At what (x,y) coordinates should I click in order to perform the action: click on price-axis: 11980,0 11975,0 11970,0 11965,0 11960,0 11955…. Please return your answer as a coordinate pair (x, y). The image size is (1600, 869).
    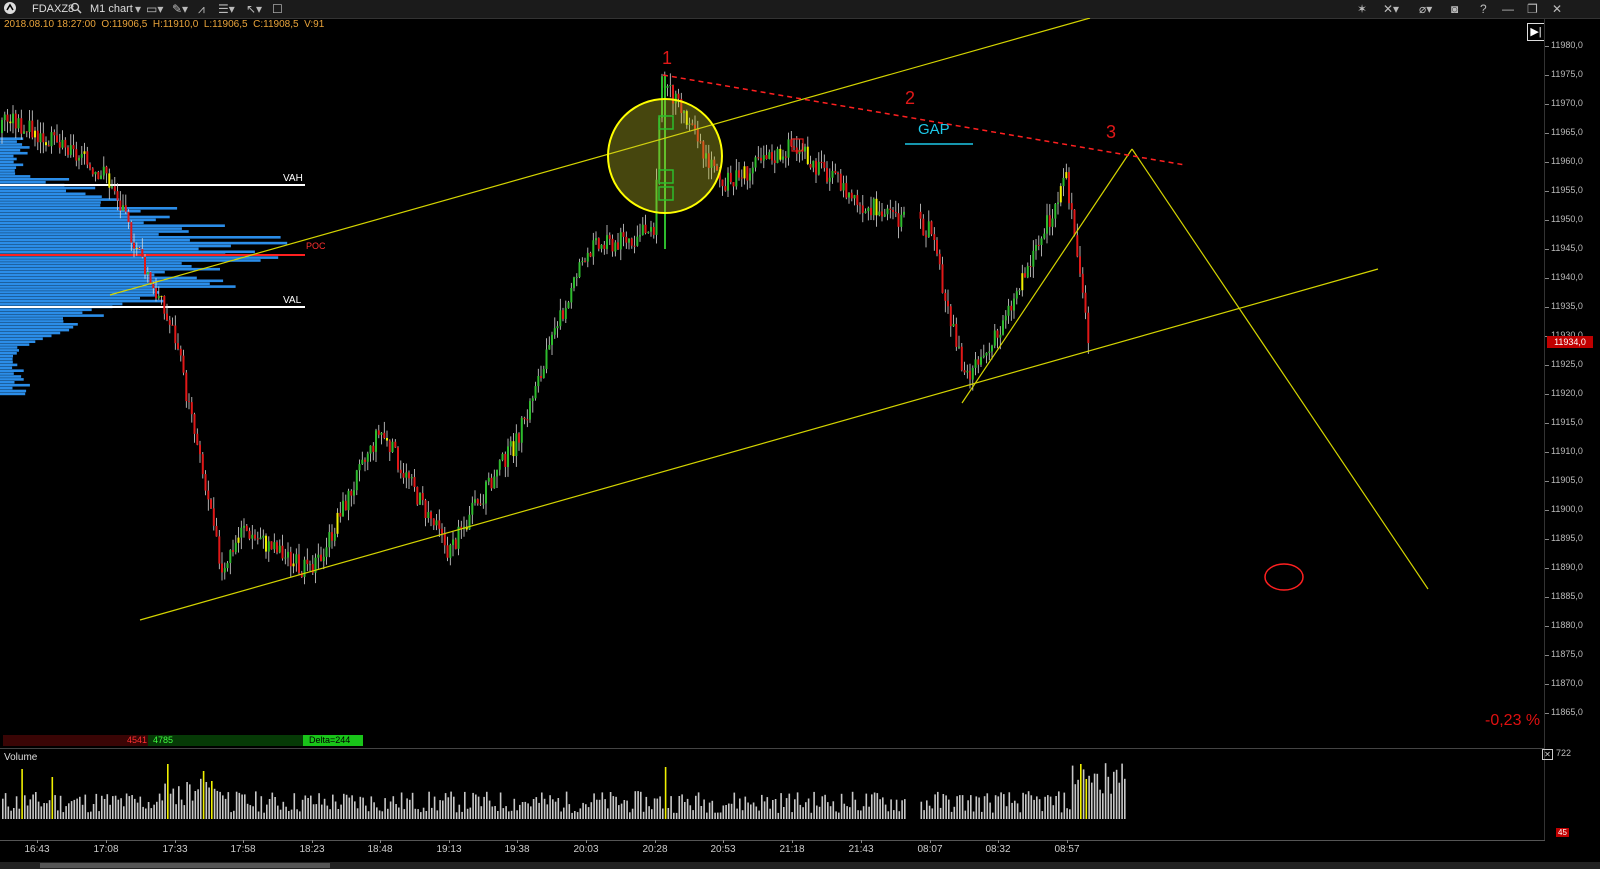
    Looking at the image, I should click on (1572, 383).